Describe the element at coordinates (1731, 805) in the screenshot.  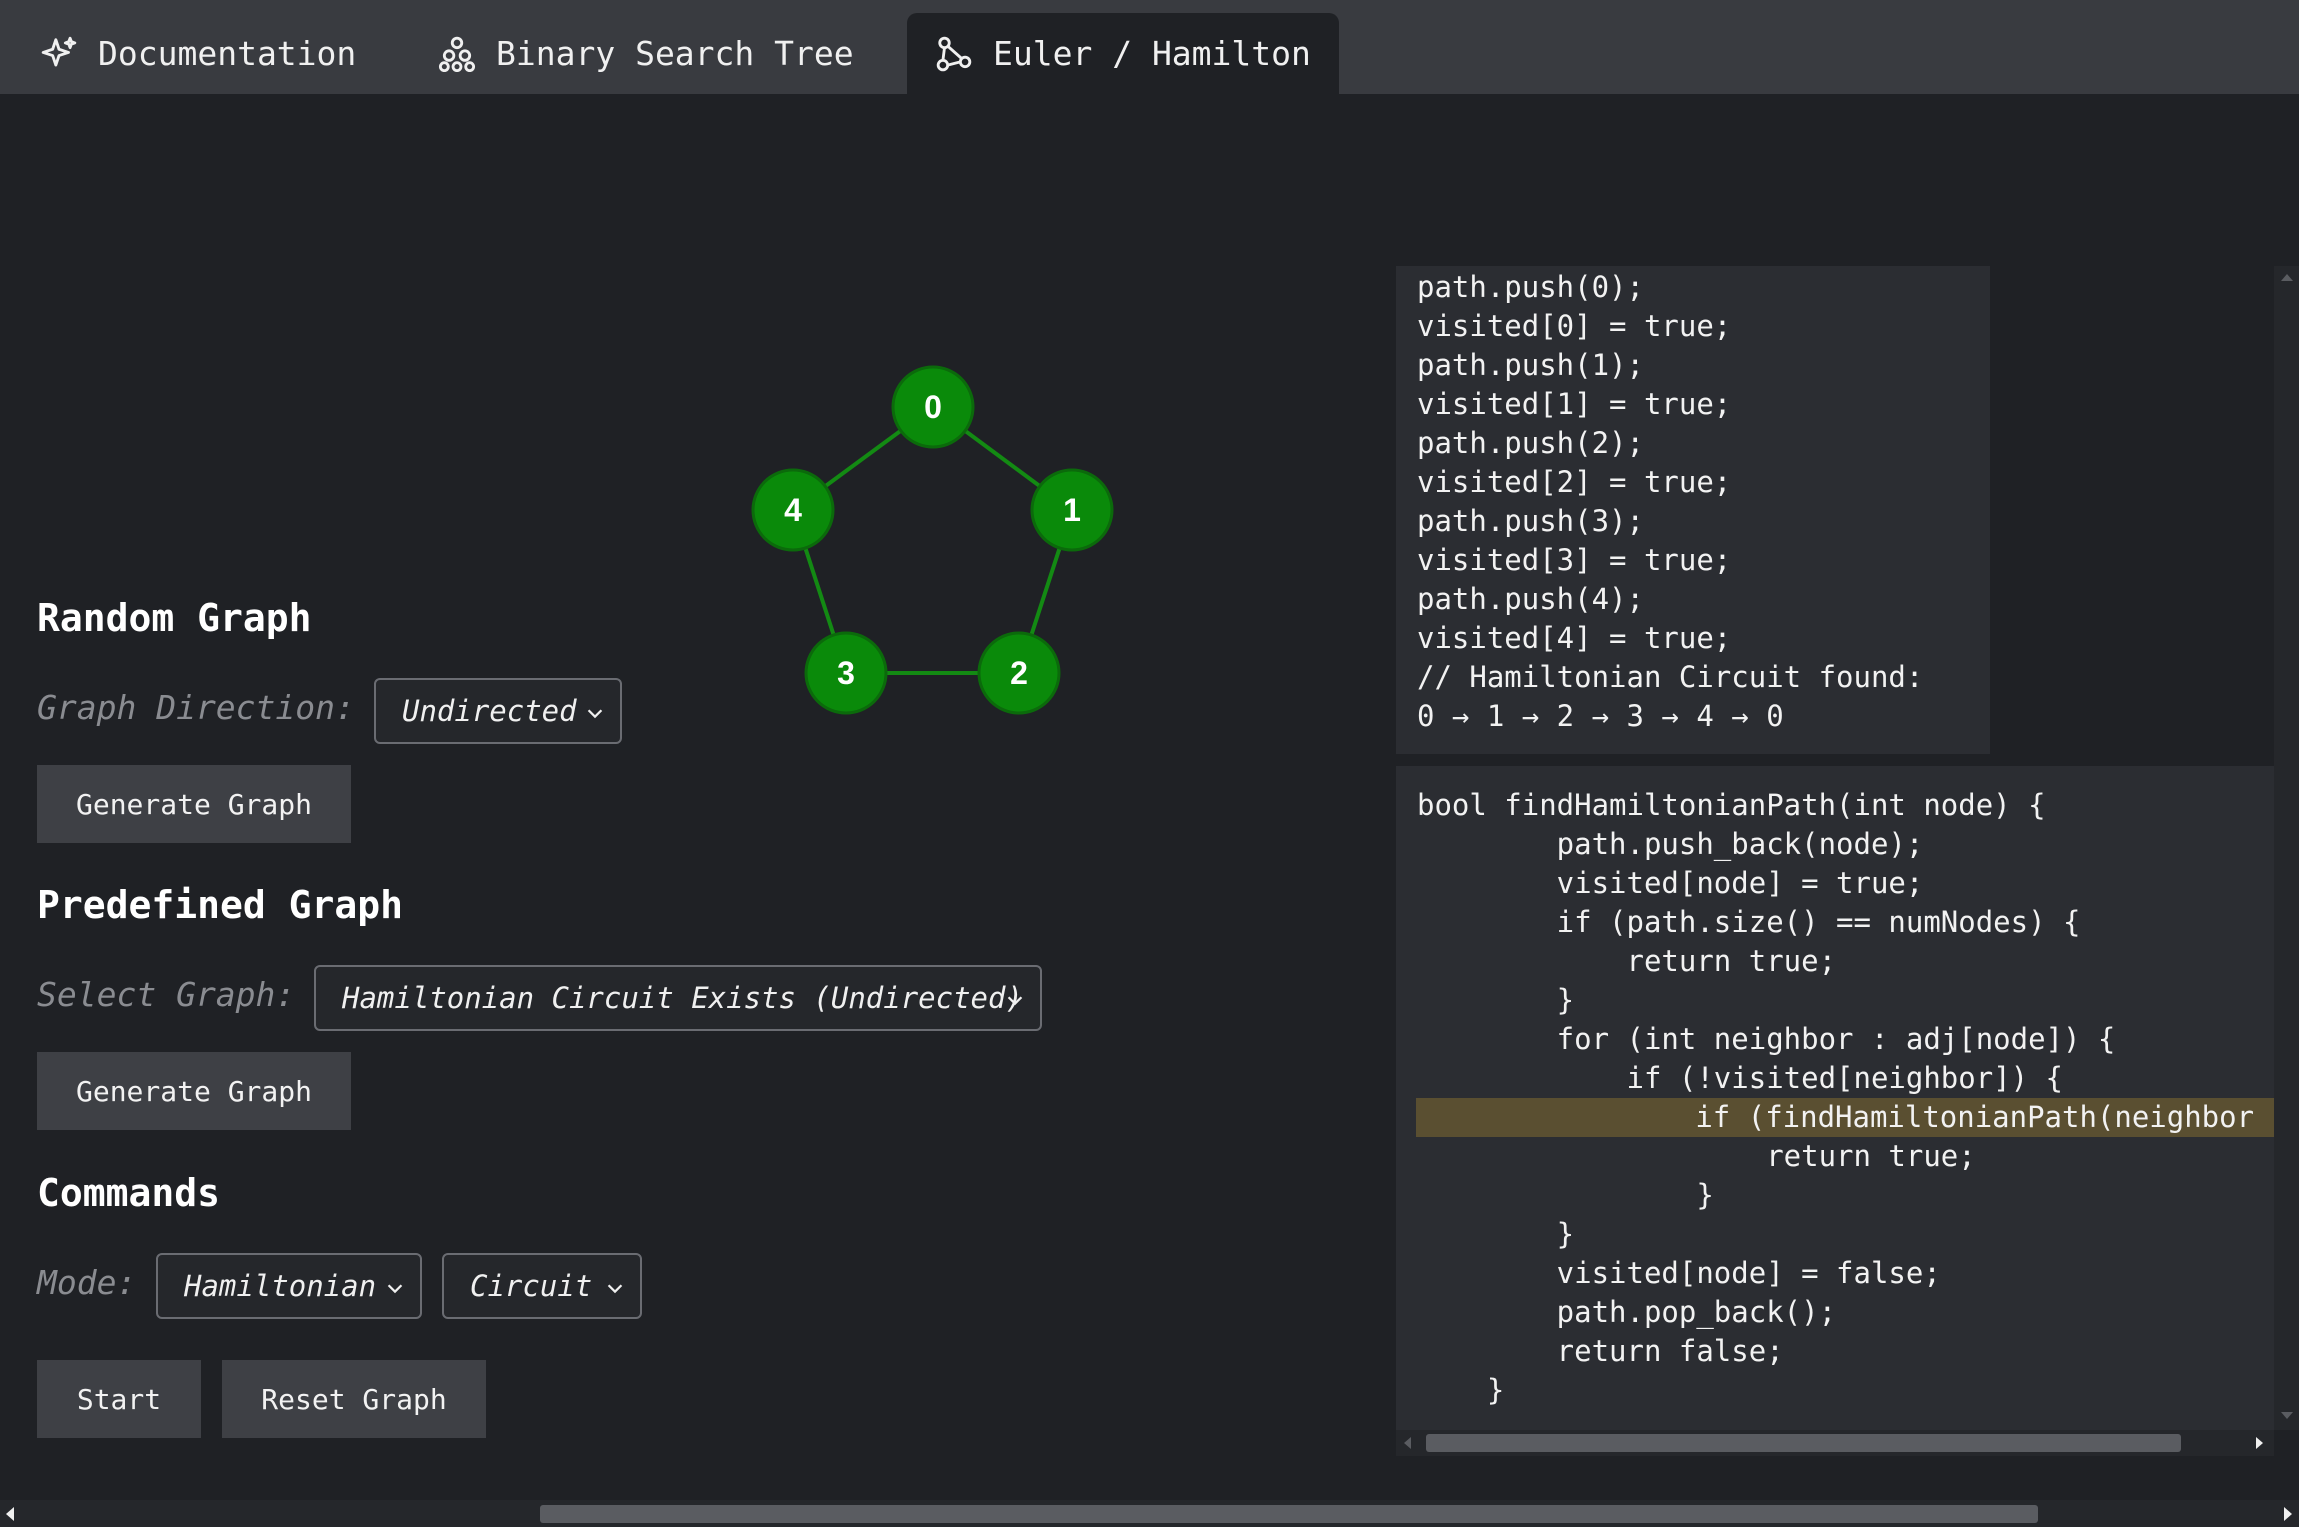
I see `code-line: bool findHamiltonianPath(int node) {` at that location.